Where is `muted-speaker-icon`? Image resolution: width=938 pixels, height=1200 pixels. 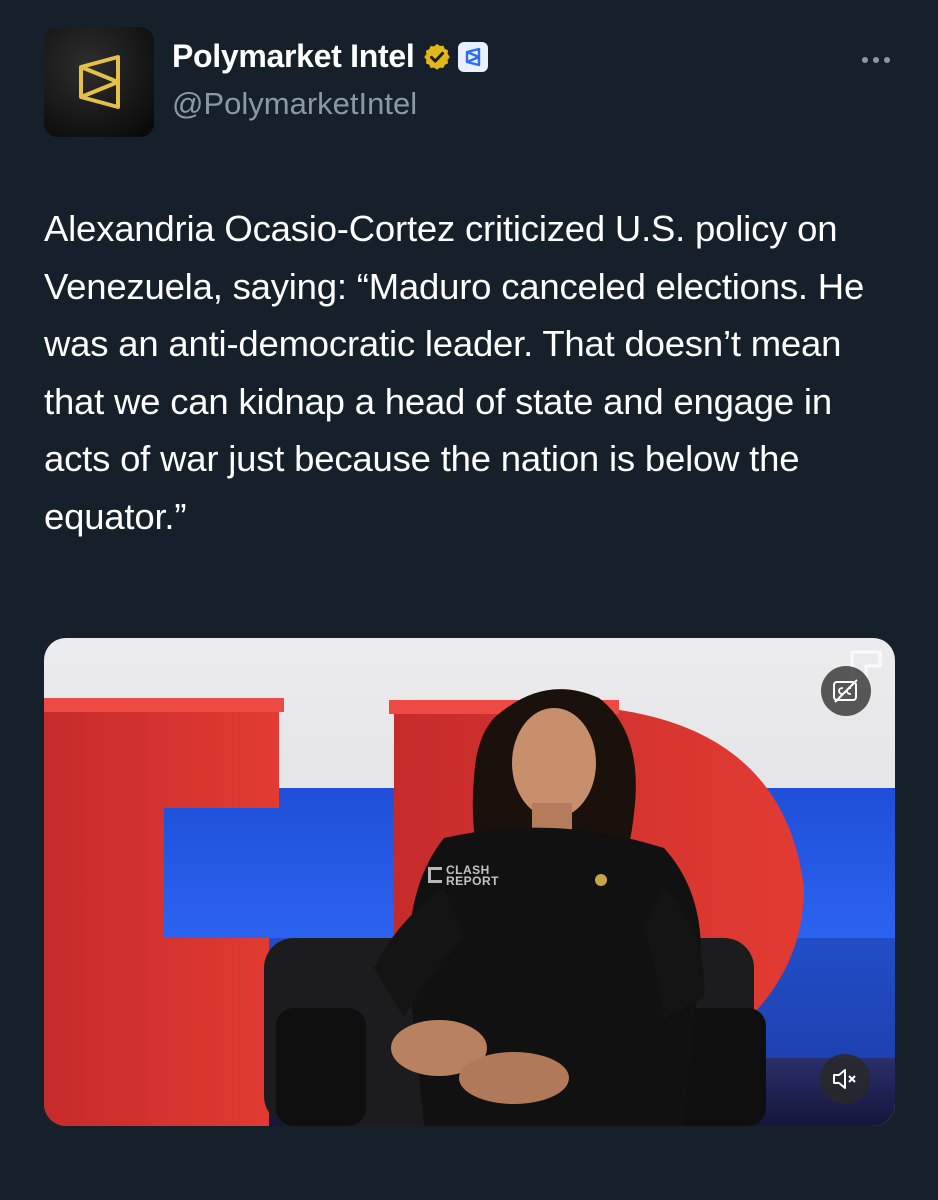
muted-speaker-icon is located at coordinates (844, 1079).